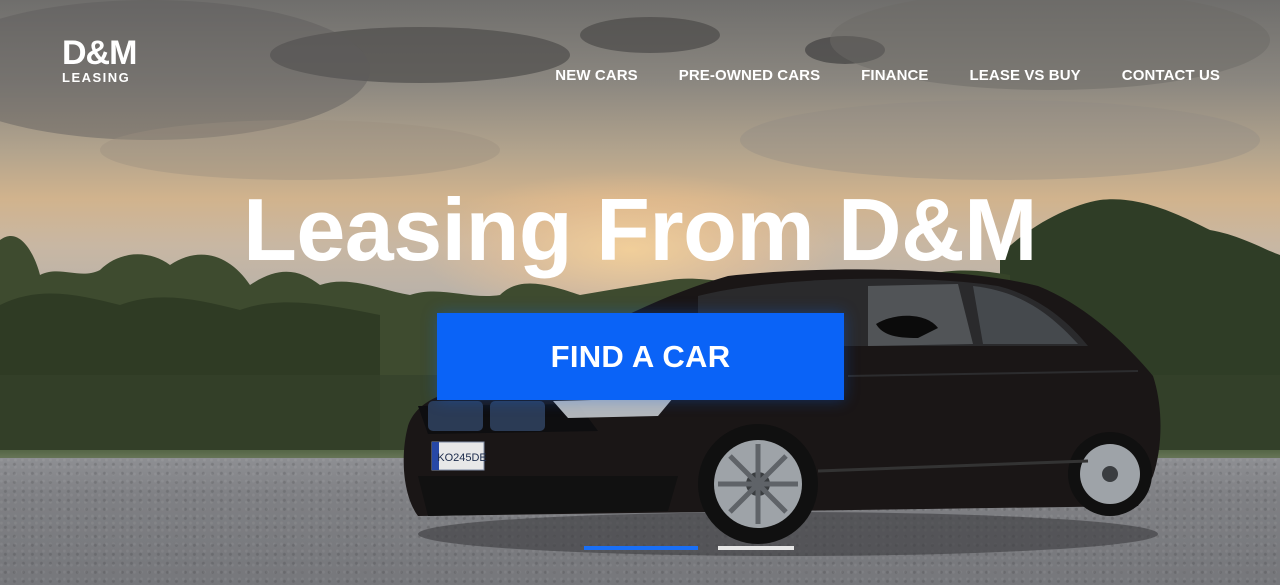 The image size is (1280, 585). Describe the element at coordinates (1025, 75) in the screenshot. I see `nav-link-lease-vs-buy: LEASE VS BUY` at that location.